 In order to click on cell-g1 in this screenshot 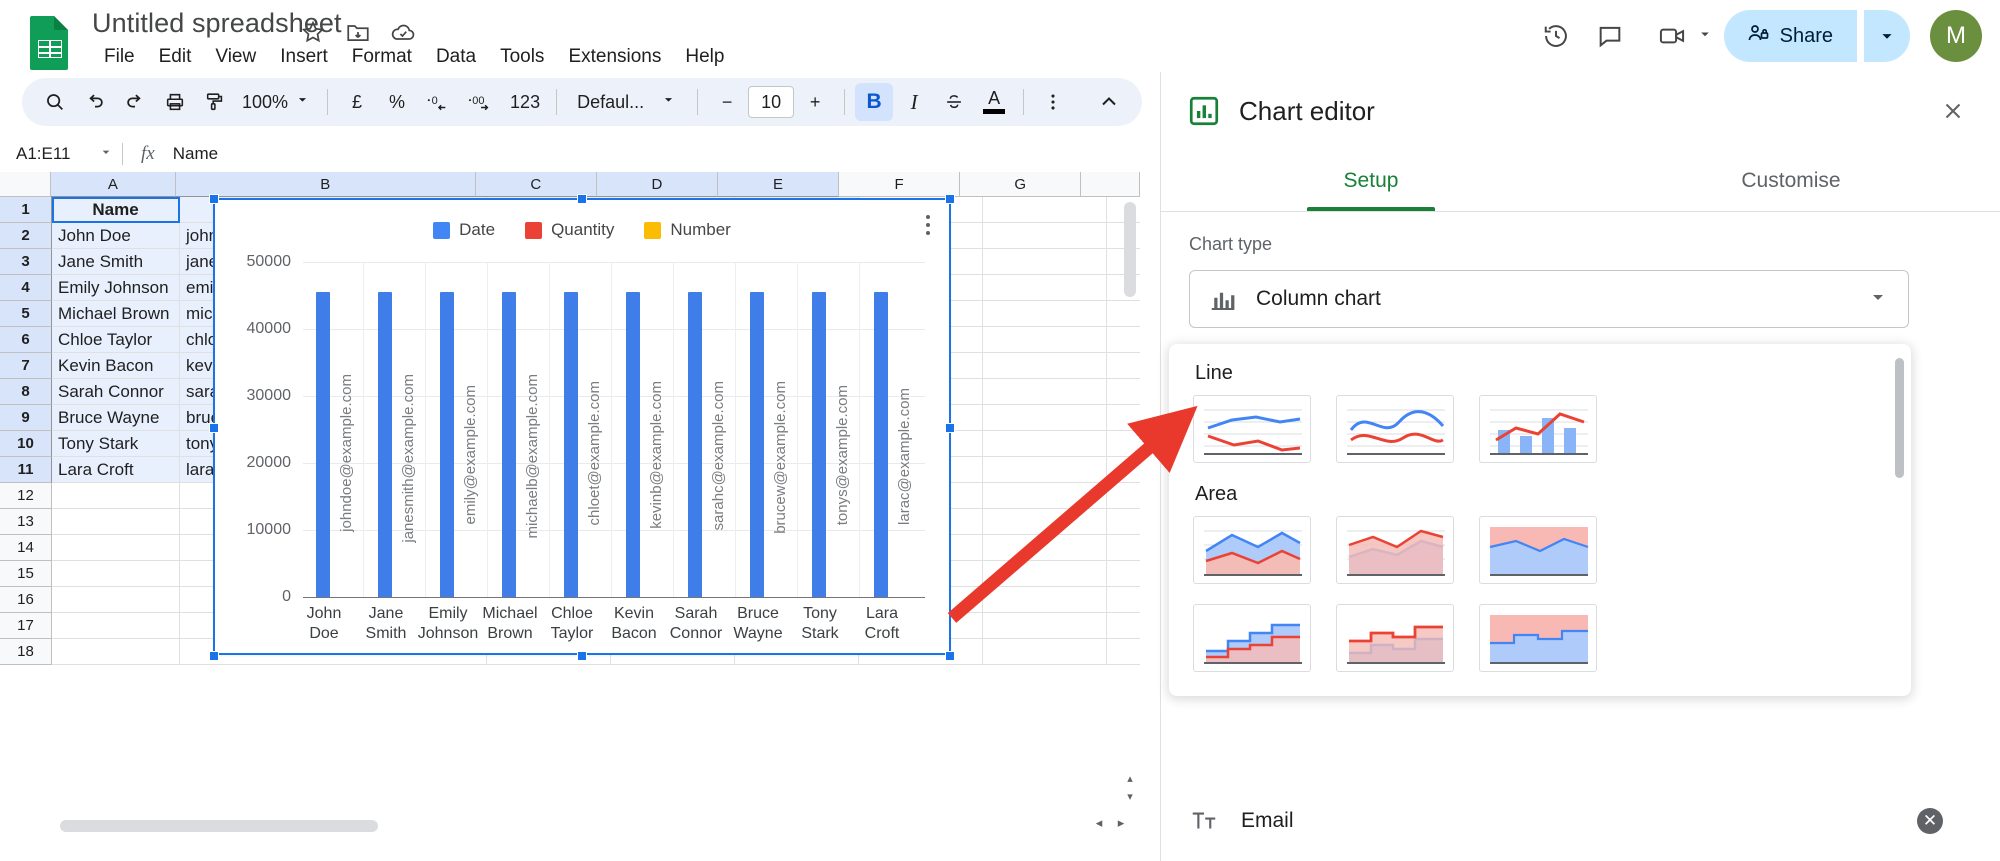, I will do `click(1045, 210)`.